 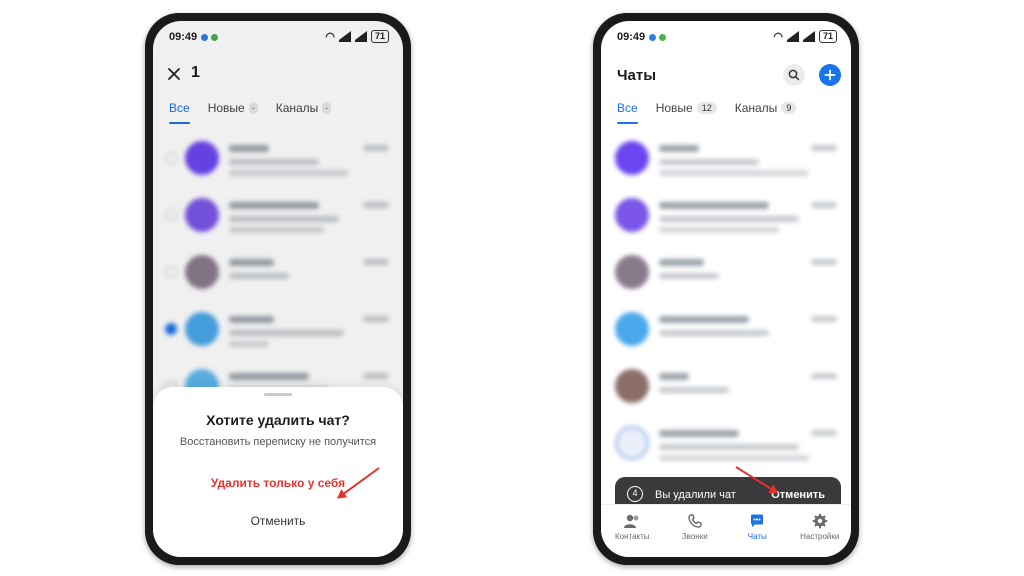 I want to click on nav-settings-label: Настройки, so click(x=820, y=536).